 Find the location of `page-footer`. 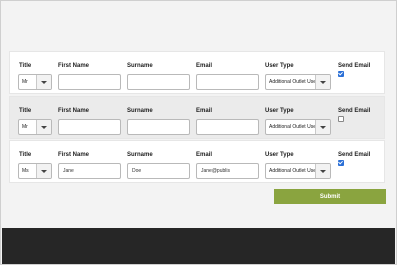

page-footer is located at coordinates (198, 246).